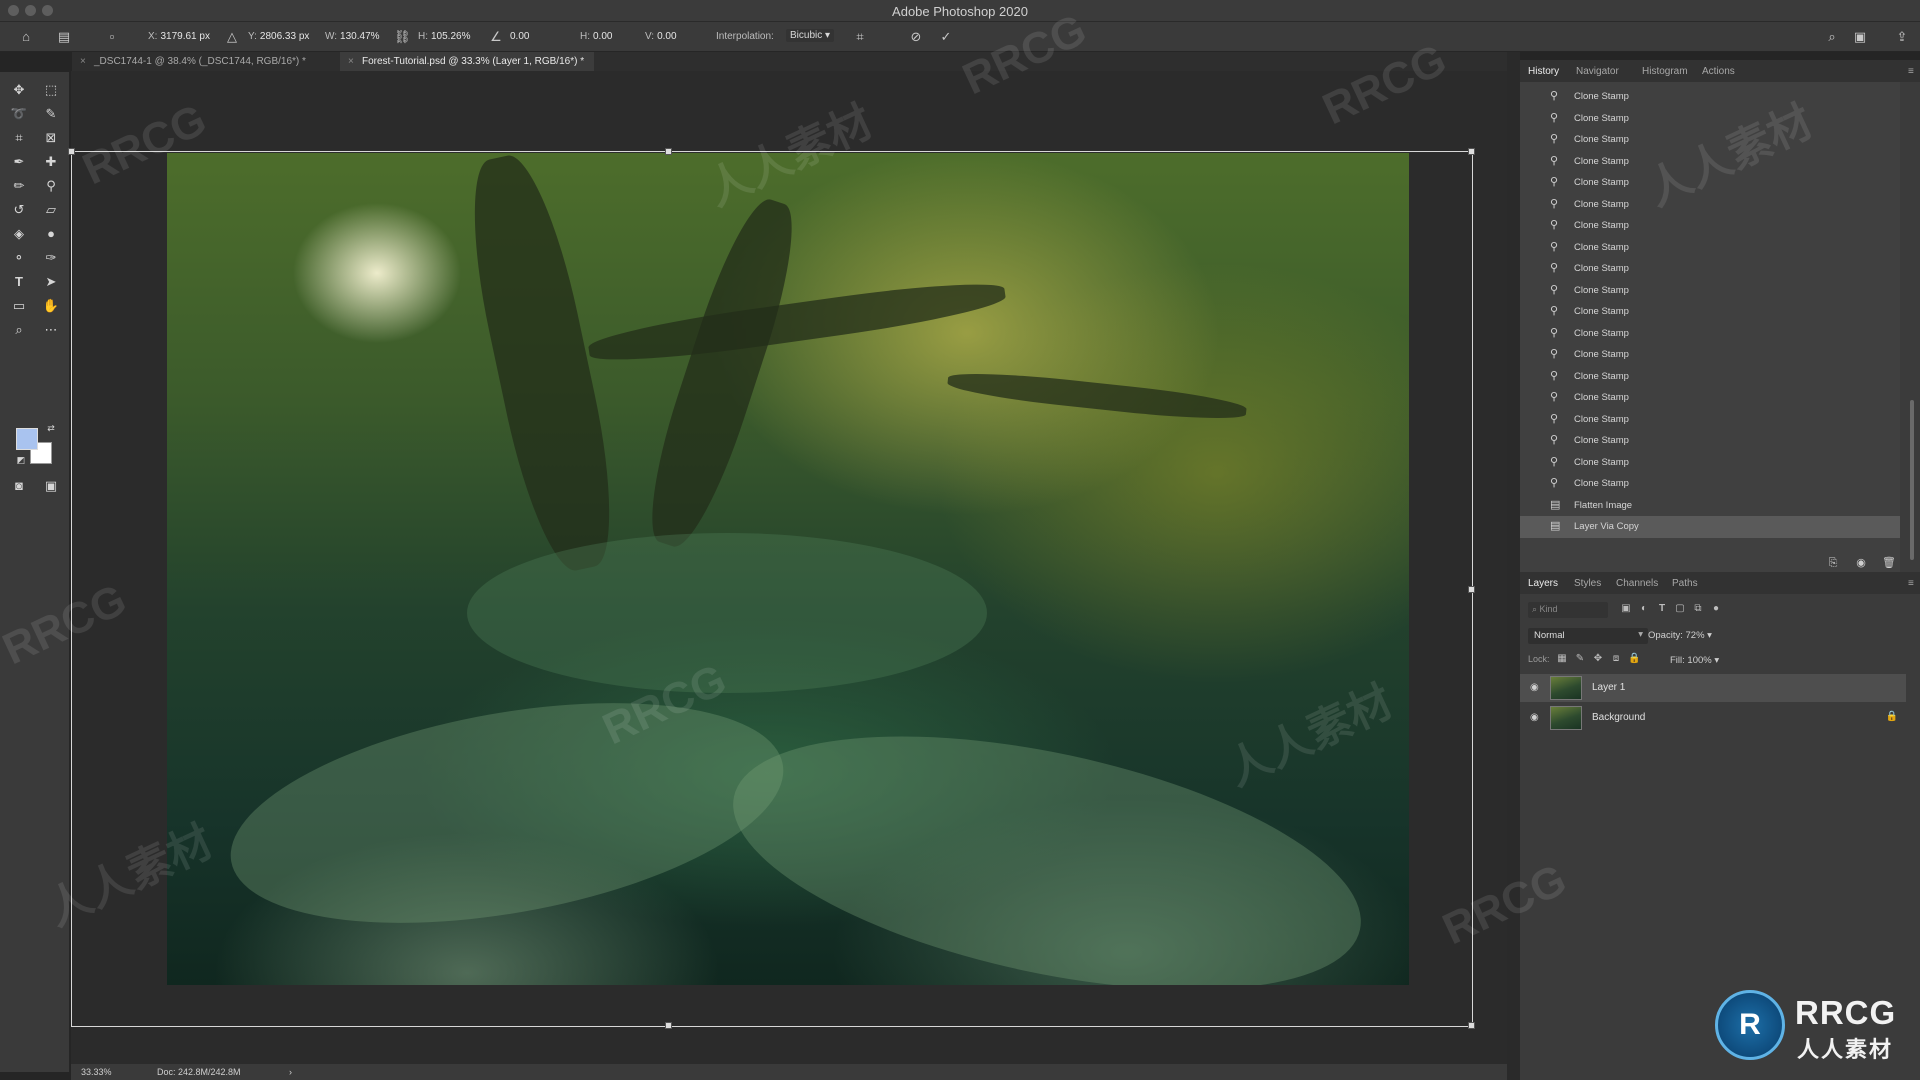 The height and width of the screenshot is (1080, 1920). Describe the element at coordinates (51, 306) in the screenshot. I see `hand-tool-icon: ✋` at that location.